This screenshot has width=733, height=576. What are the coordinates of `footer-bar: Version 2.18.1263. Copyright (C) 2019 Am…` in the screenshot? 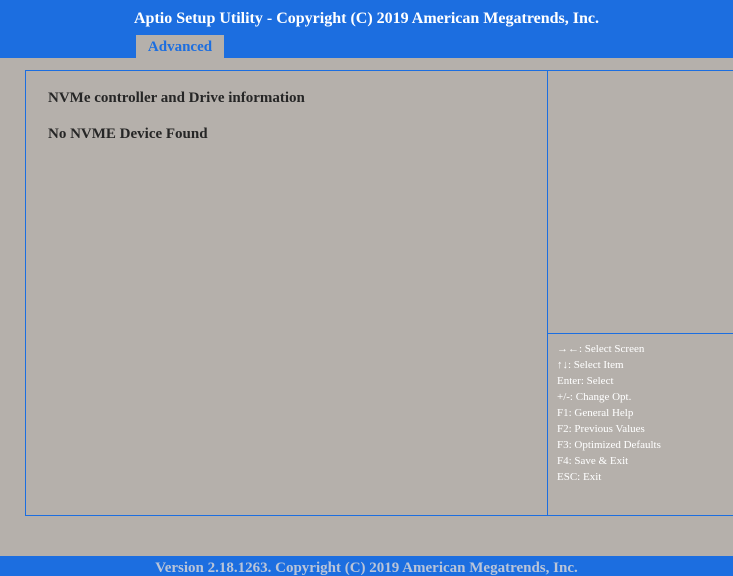 It's located at (366, 566).